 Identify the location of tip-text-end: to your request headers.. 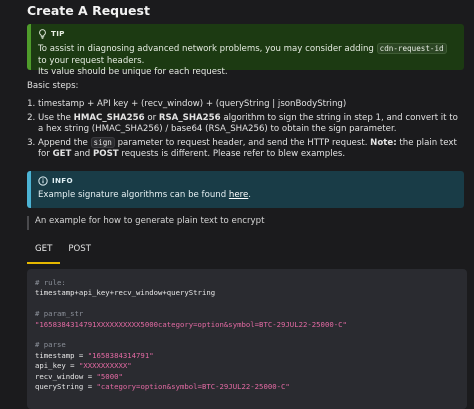
(91, 60).